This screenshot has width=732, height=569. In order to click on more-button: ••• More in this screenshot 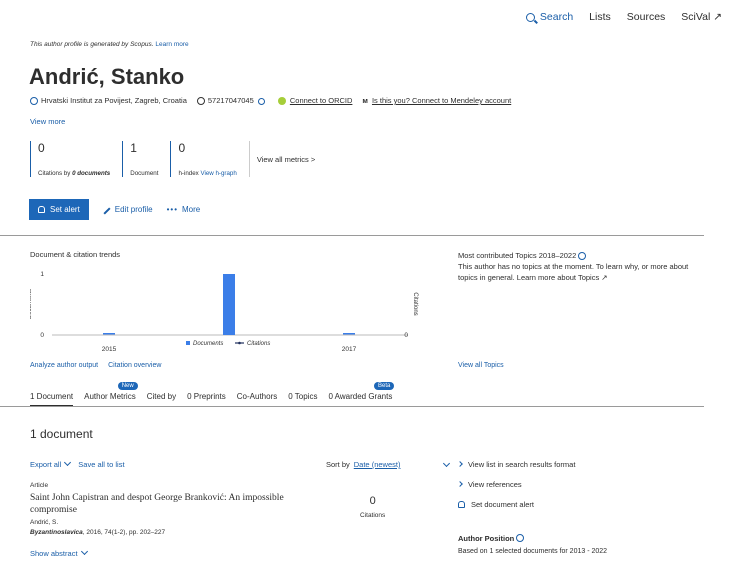, I will do `click(184, 209)`.